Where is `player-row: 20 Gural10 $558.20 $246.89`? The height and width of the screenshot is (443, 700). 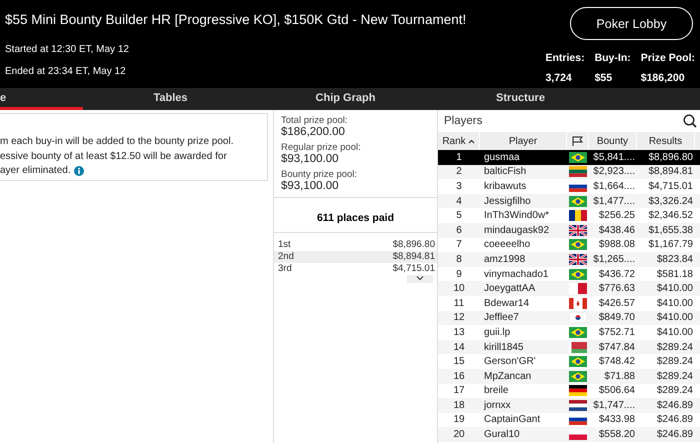
player-row: 20 Gural10 $558.20 $246.89 is located at coordinates (569, 434).